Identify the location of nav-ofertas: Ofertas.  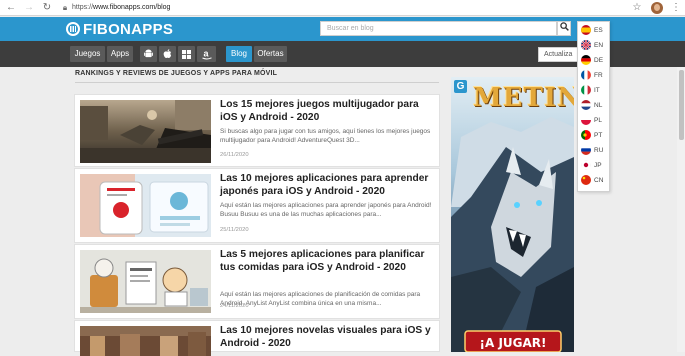
(270, 54).